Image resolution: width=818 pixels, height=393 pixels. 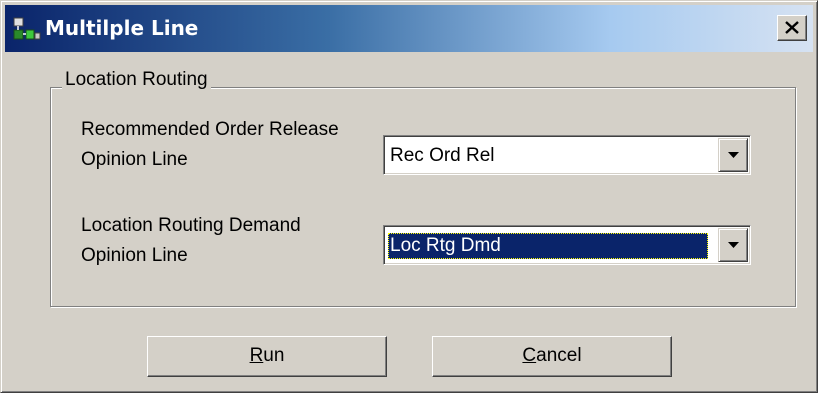 I want to click on title-bar: Multilple Line, so click(x=409, y=28).